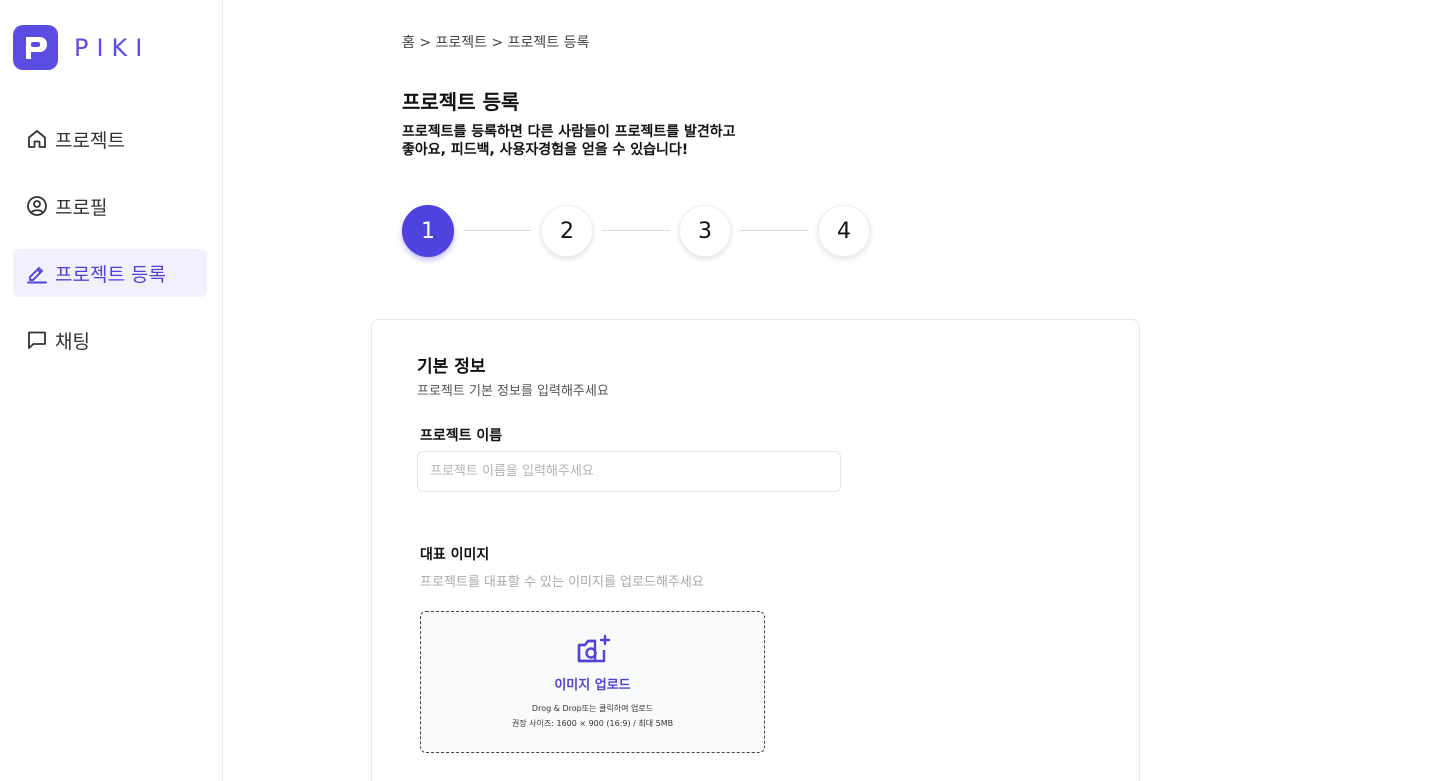 Image resolution: width=1436 pixels, height=781 pixels. Describe the element at coordinates (72, 341) in the screenshot. I see `sidebar-item-label: 채팅` at that location.